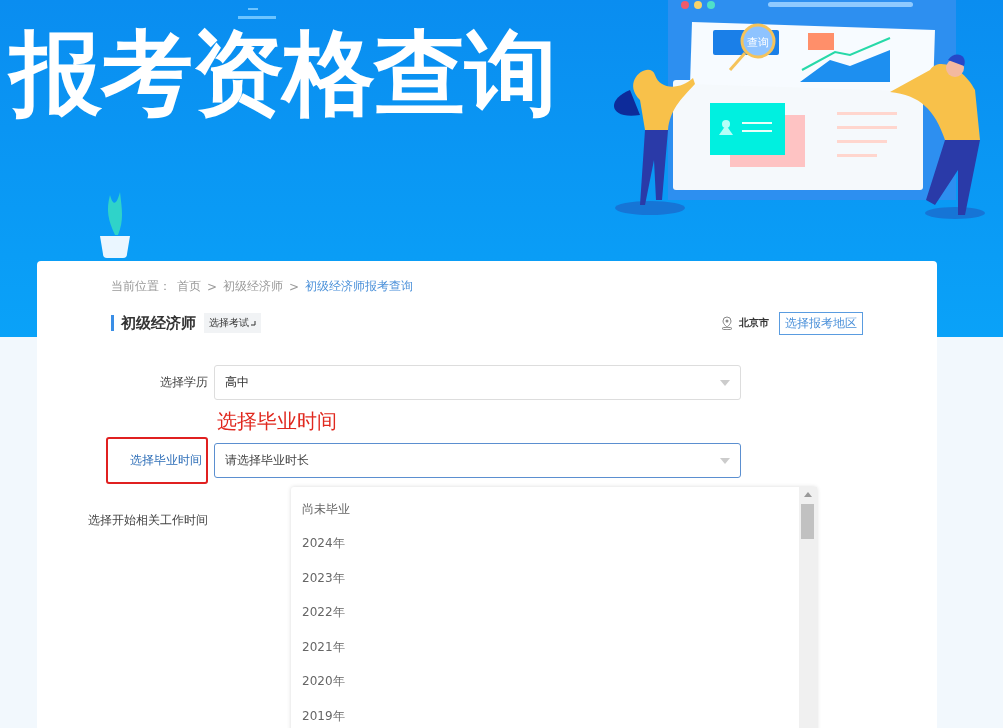  I want to click on breadcrumb-label: 当前位置：, so click(141, 286).